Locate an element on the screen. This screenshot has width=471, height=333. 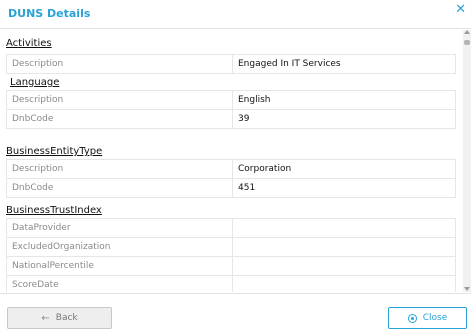
table-row: Description Engaged In IT Services is located at coordinates (231, 64).